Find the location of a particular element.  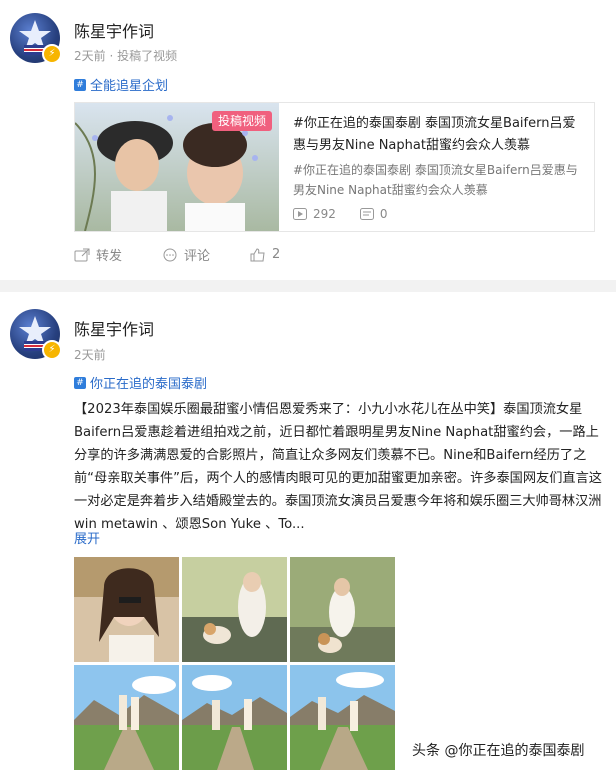

like-count: 2 is located at coordinates (276, 254).